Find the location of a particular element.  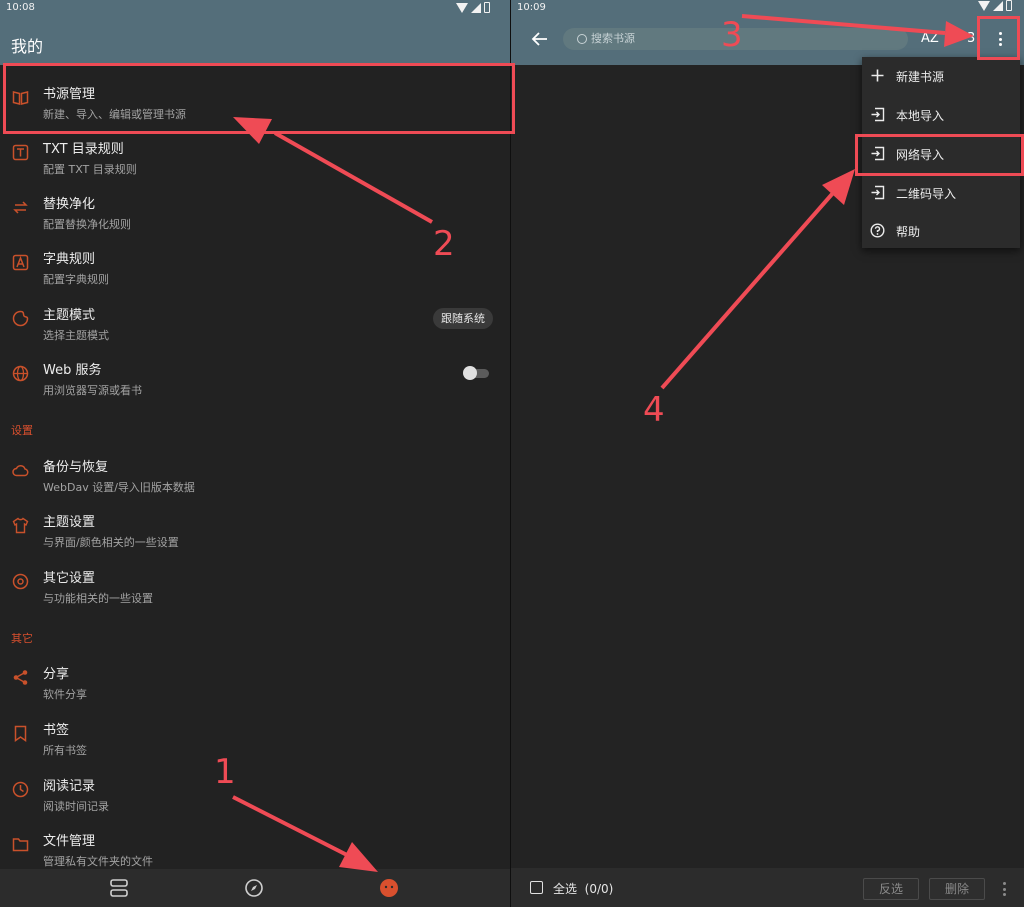

back-arrow-icon is located at coordinates (540, 39).